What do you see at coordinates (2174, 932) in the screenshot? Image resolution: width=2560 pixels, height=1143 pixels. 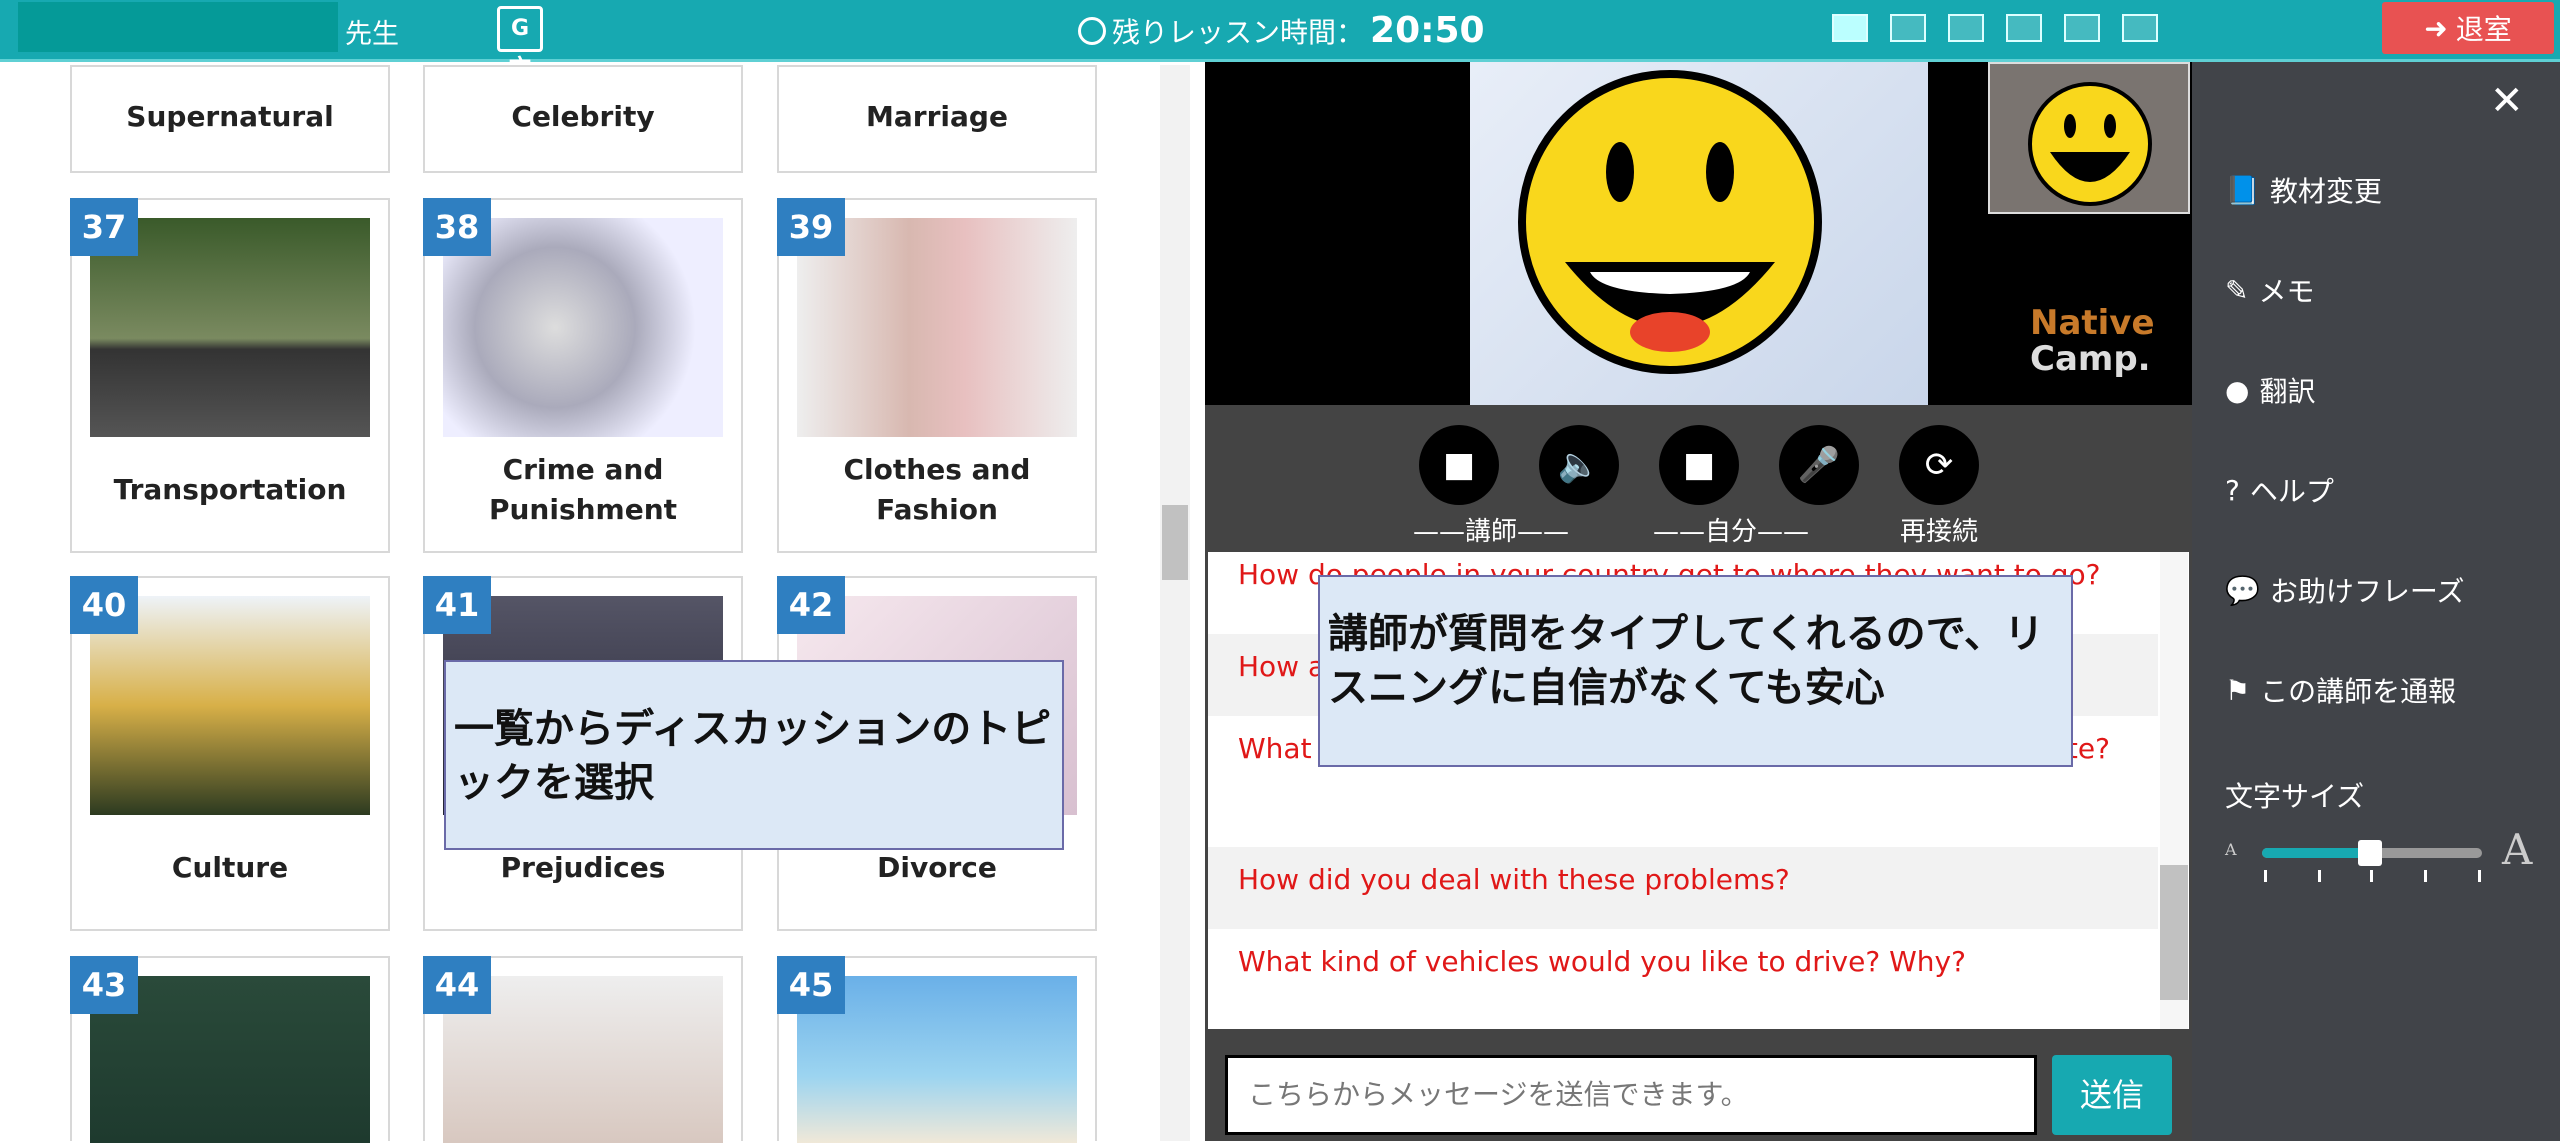 I see `chat-scroll-thumb` at bounding box center [2174, 932].